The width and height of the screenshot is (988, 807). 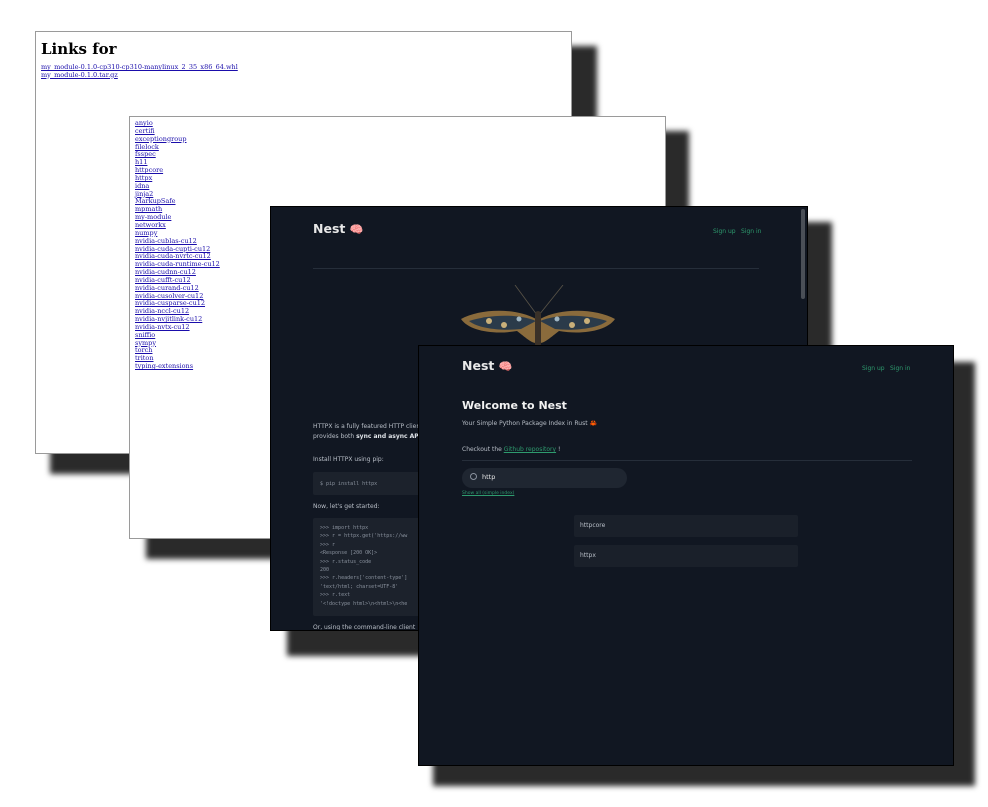 What do you see at coordinates (335, 595) in the screenshot?
I see `code-line: >>> r.text` at bounding box center [335, 595].